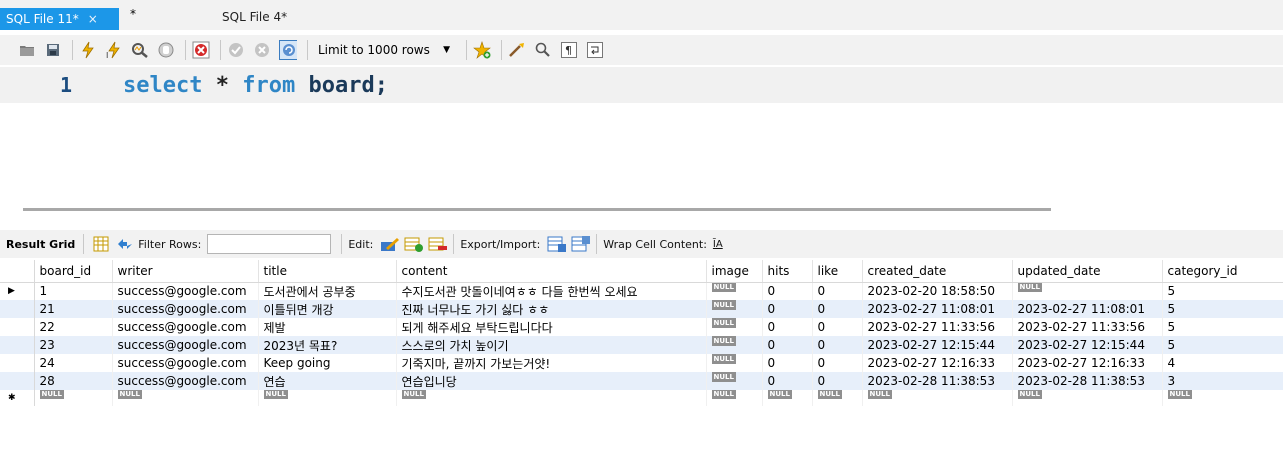 This screenshot has height=455, width=1283. I want to click on cell-board-id: 21, so click(73, 309).